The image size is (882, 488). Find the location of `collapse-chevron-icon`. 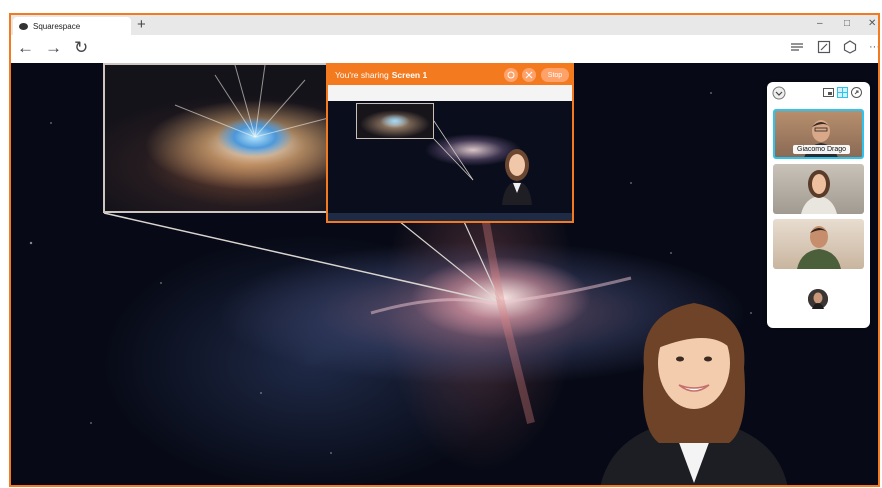

collapse-chevron-icon is located at coordinates (779, 93).